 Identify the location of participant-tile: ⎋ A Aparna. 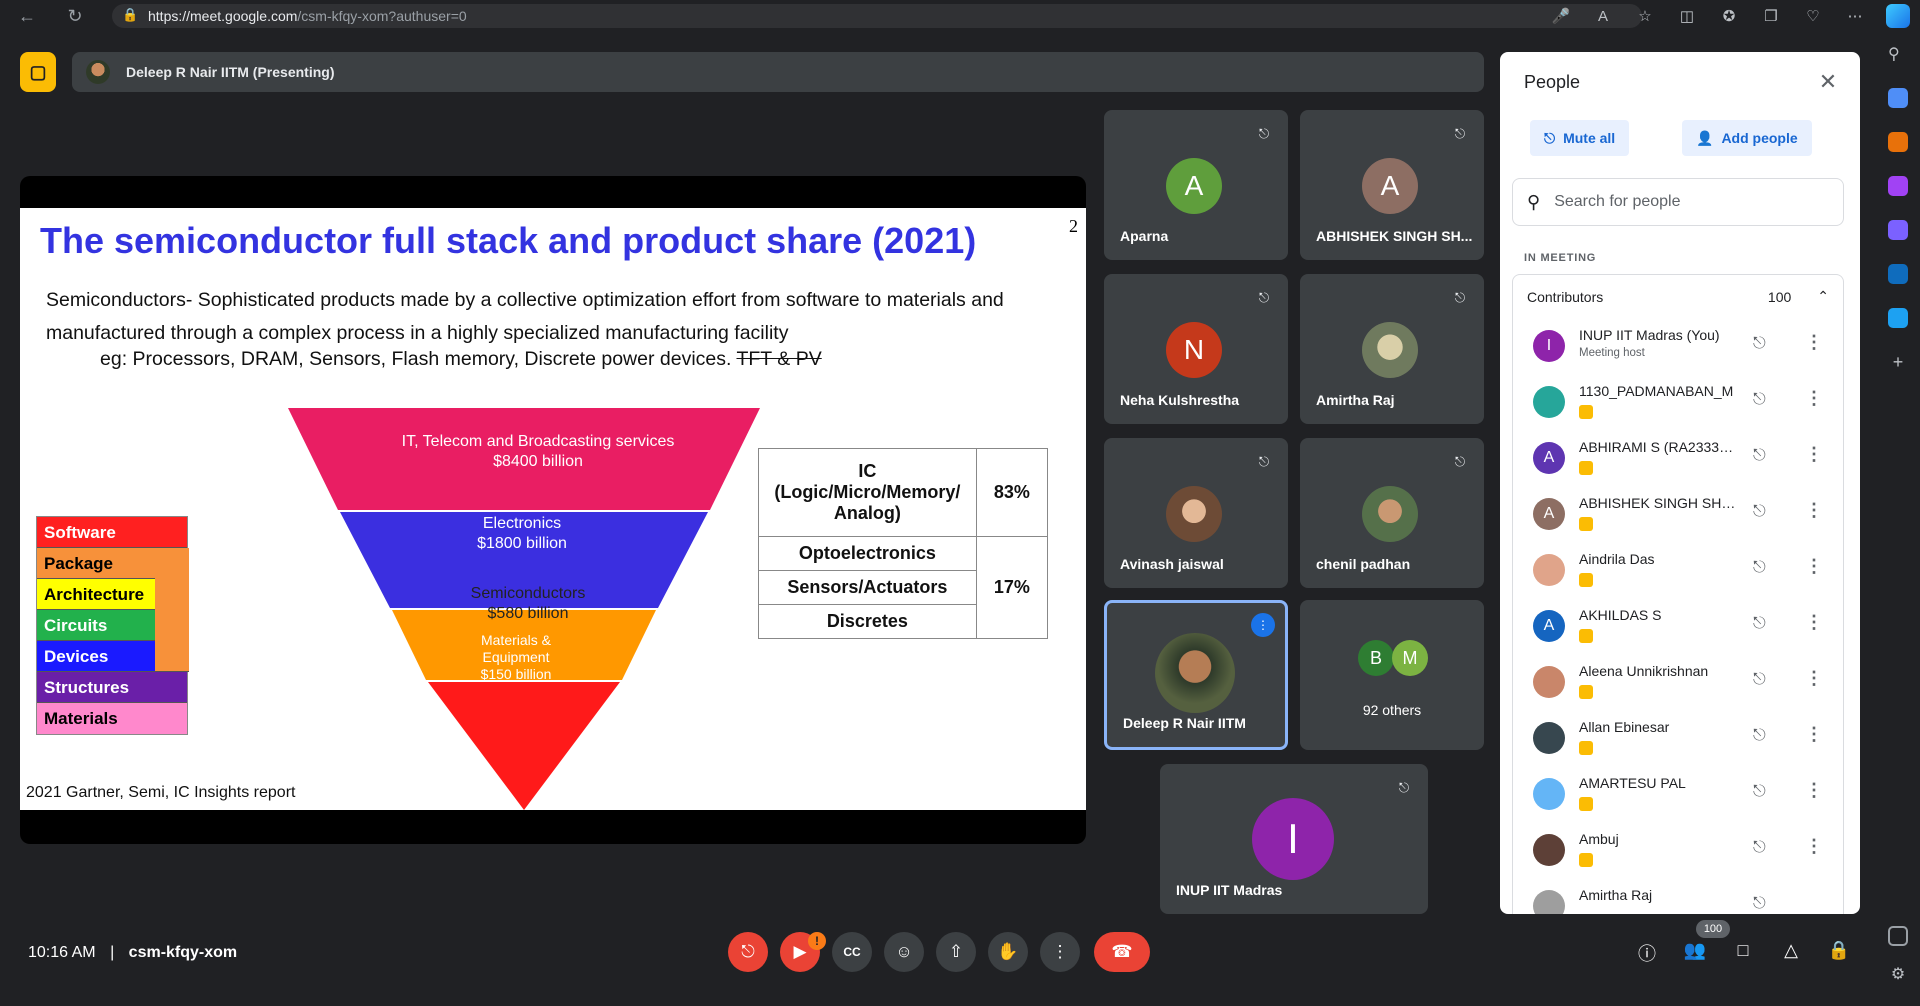
(1196, 185).